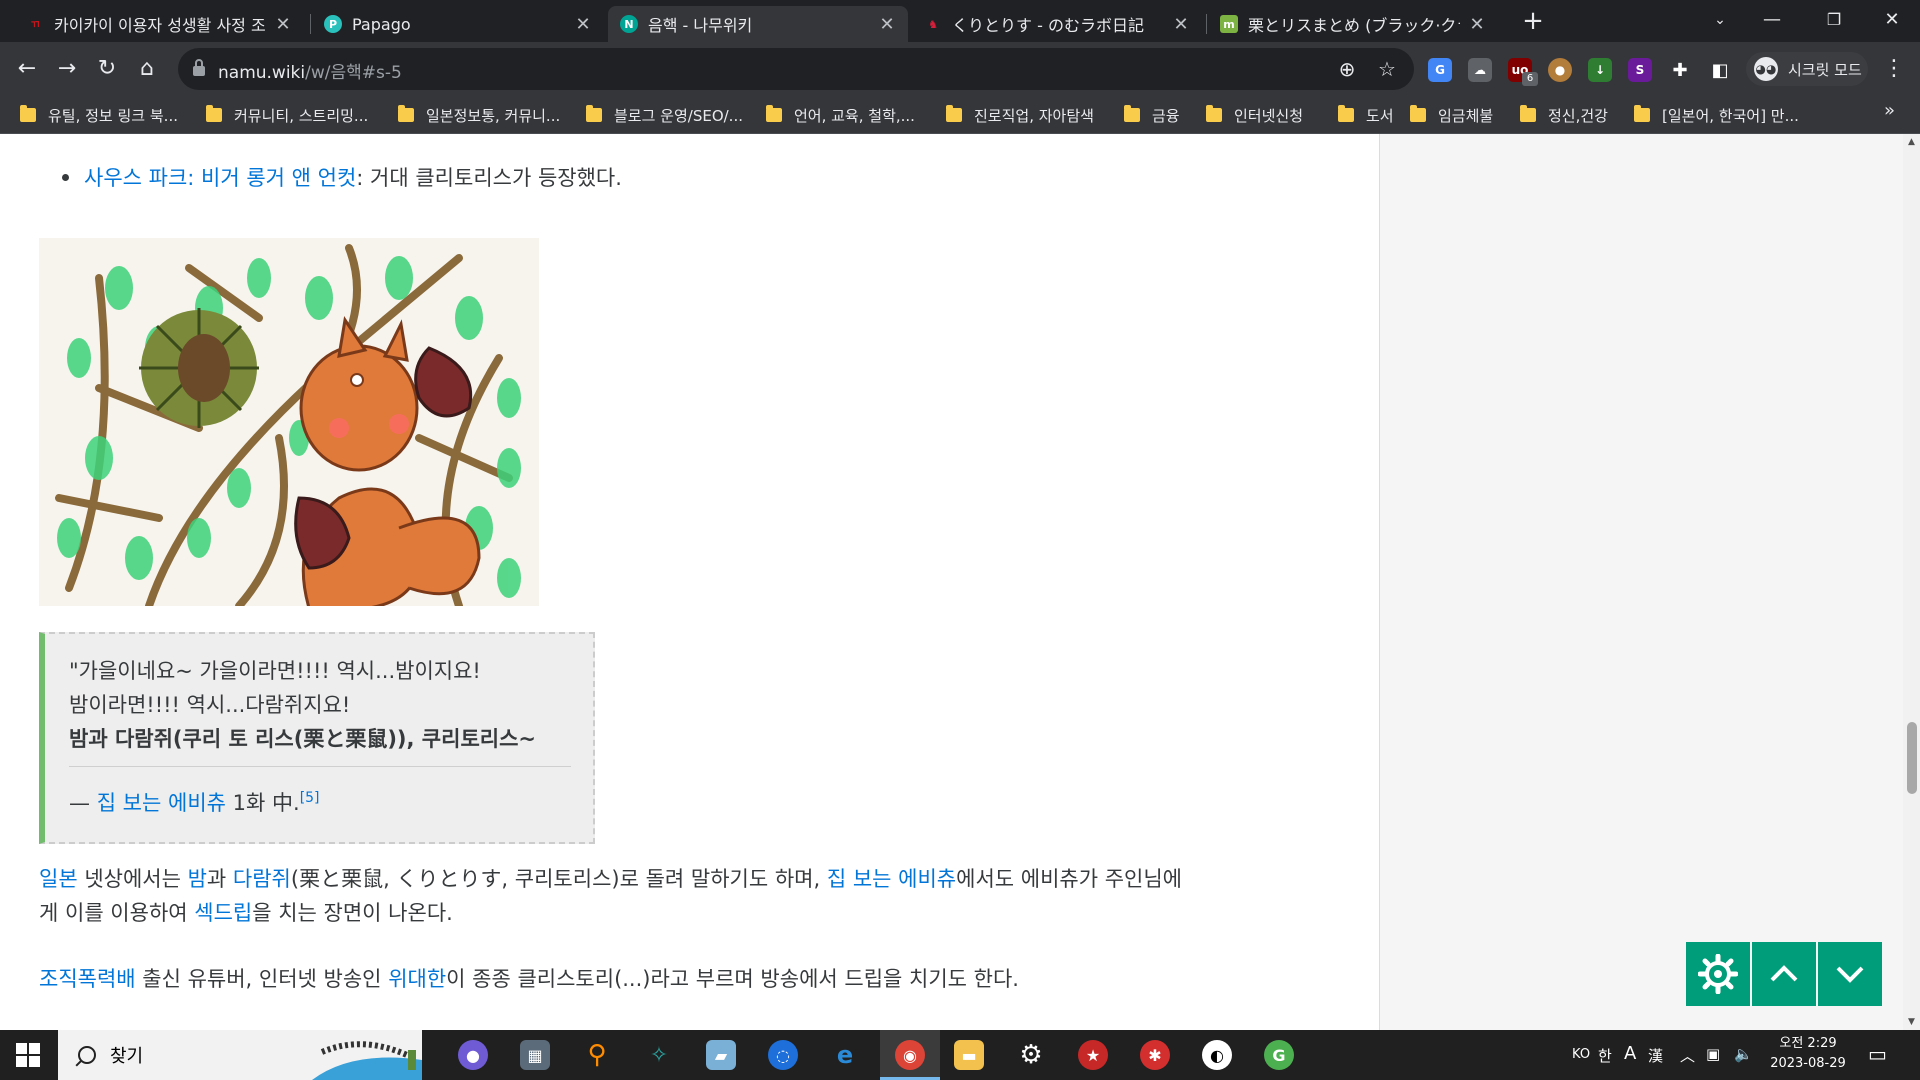 Image resolution: width=1920 pixels, height=1080 pixels. What do you see at coordinates (774, 113) in the screenshot?
I see `folder-icon` at bounding box center [774, 113].